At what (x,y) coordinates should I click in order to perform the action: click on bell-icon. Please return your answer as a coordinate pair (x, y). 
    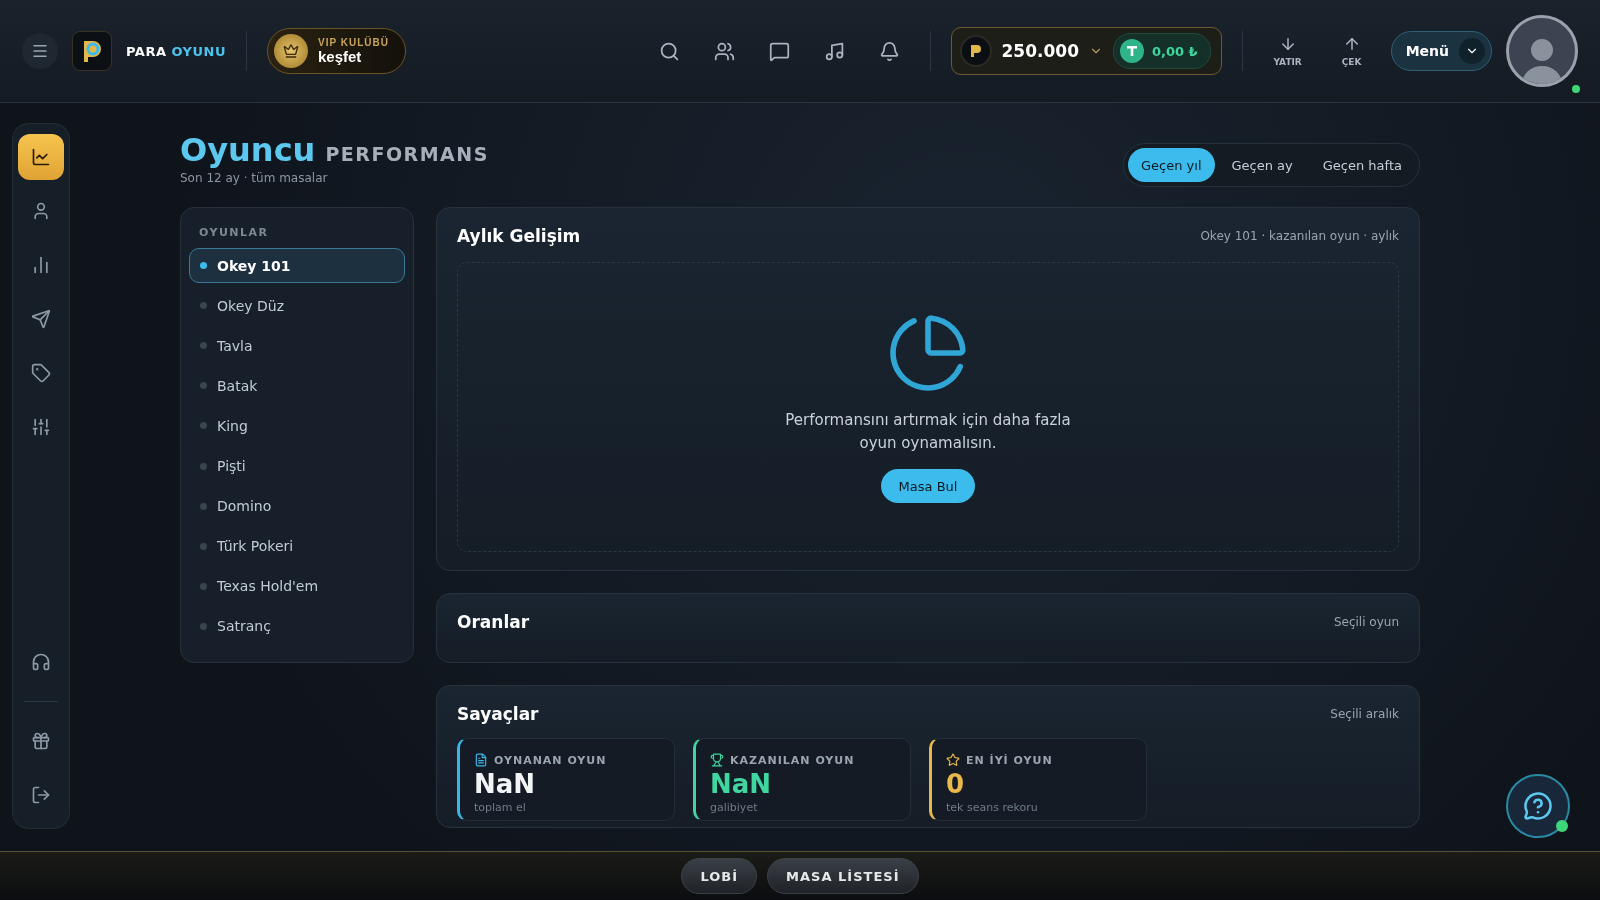
    Looking at the image, I should click on (889, 51).